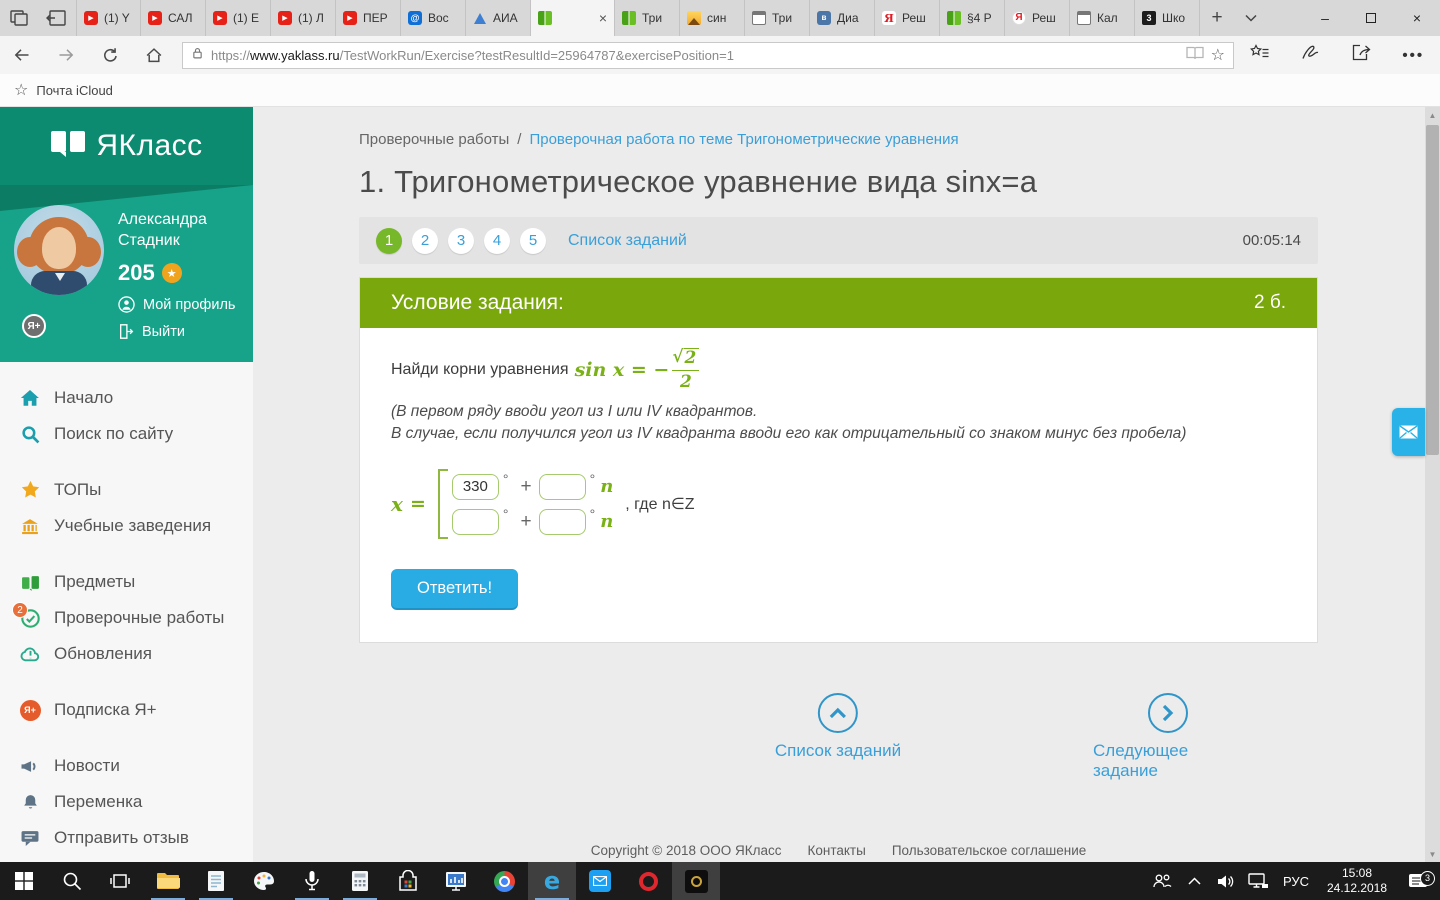 The width and height of the screenshot is (1440, 900). Describe the element at coordinates (838, 240) in the screenshot. I see `task-navigation-bar: 1 2 3 4 5 Список заданий 00:05:14` at that location.